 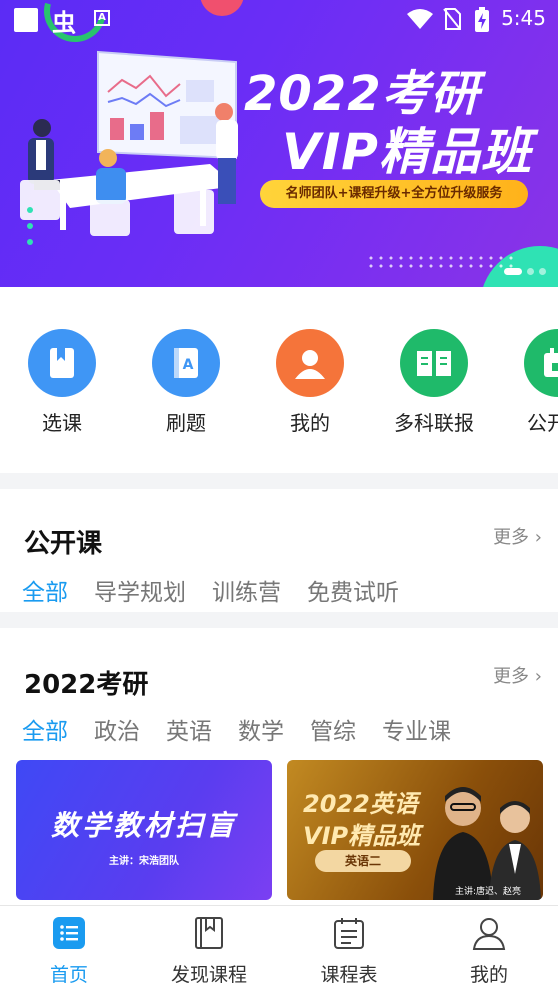 What do you see at coordinates (310, 363) in the screenshot?
I see `user-icon` at bounding box center [310, 363].